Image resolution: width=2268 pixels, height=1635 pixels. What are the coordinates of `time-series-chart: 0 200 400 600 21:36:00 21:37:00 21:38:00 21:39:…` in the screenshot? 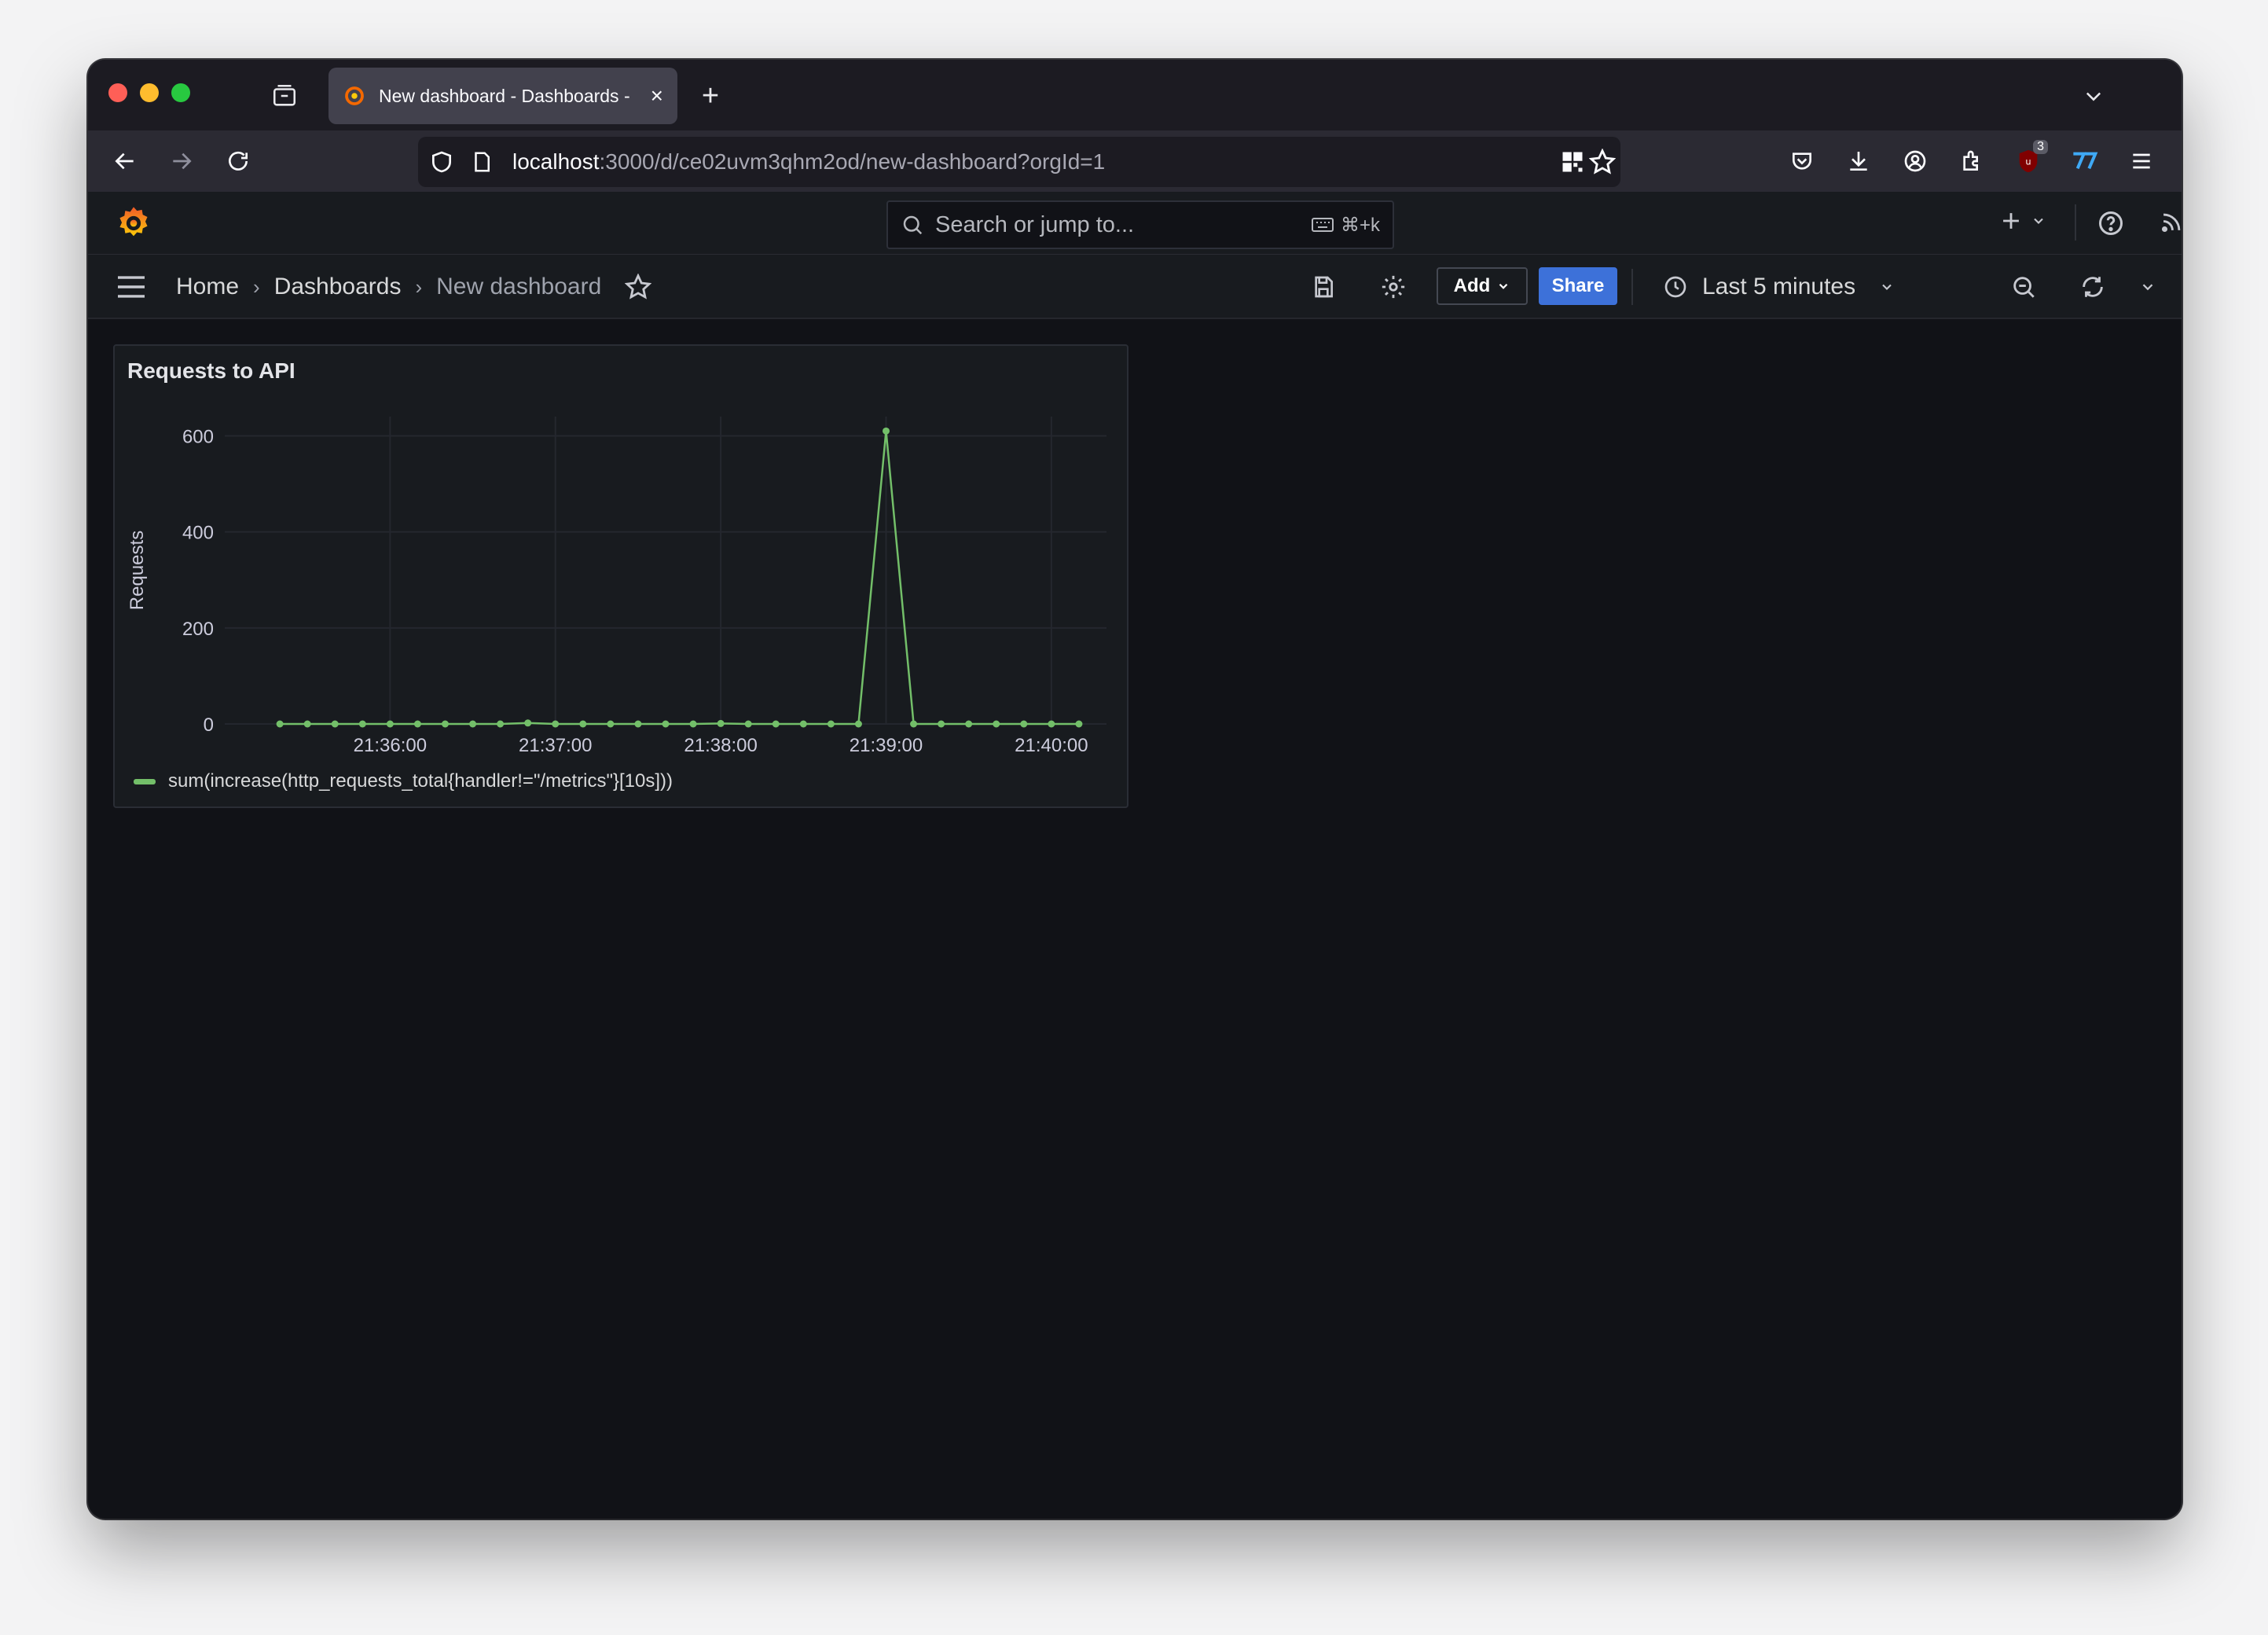 It's located at (617, 586).